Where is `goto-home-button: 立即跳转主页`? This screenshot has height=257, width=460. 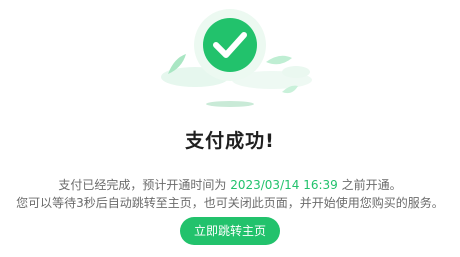 goto-home-button: 立即跳转主页 is located at coordinates (230, 231).